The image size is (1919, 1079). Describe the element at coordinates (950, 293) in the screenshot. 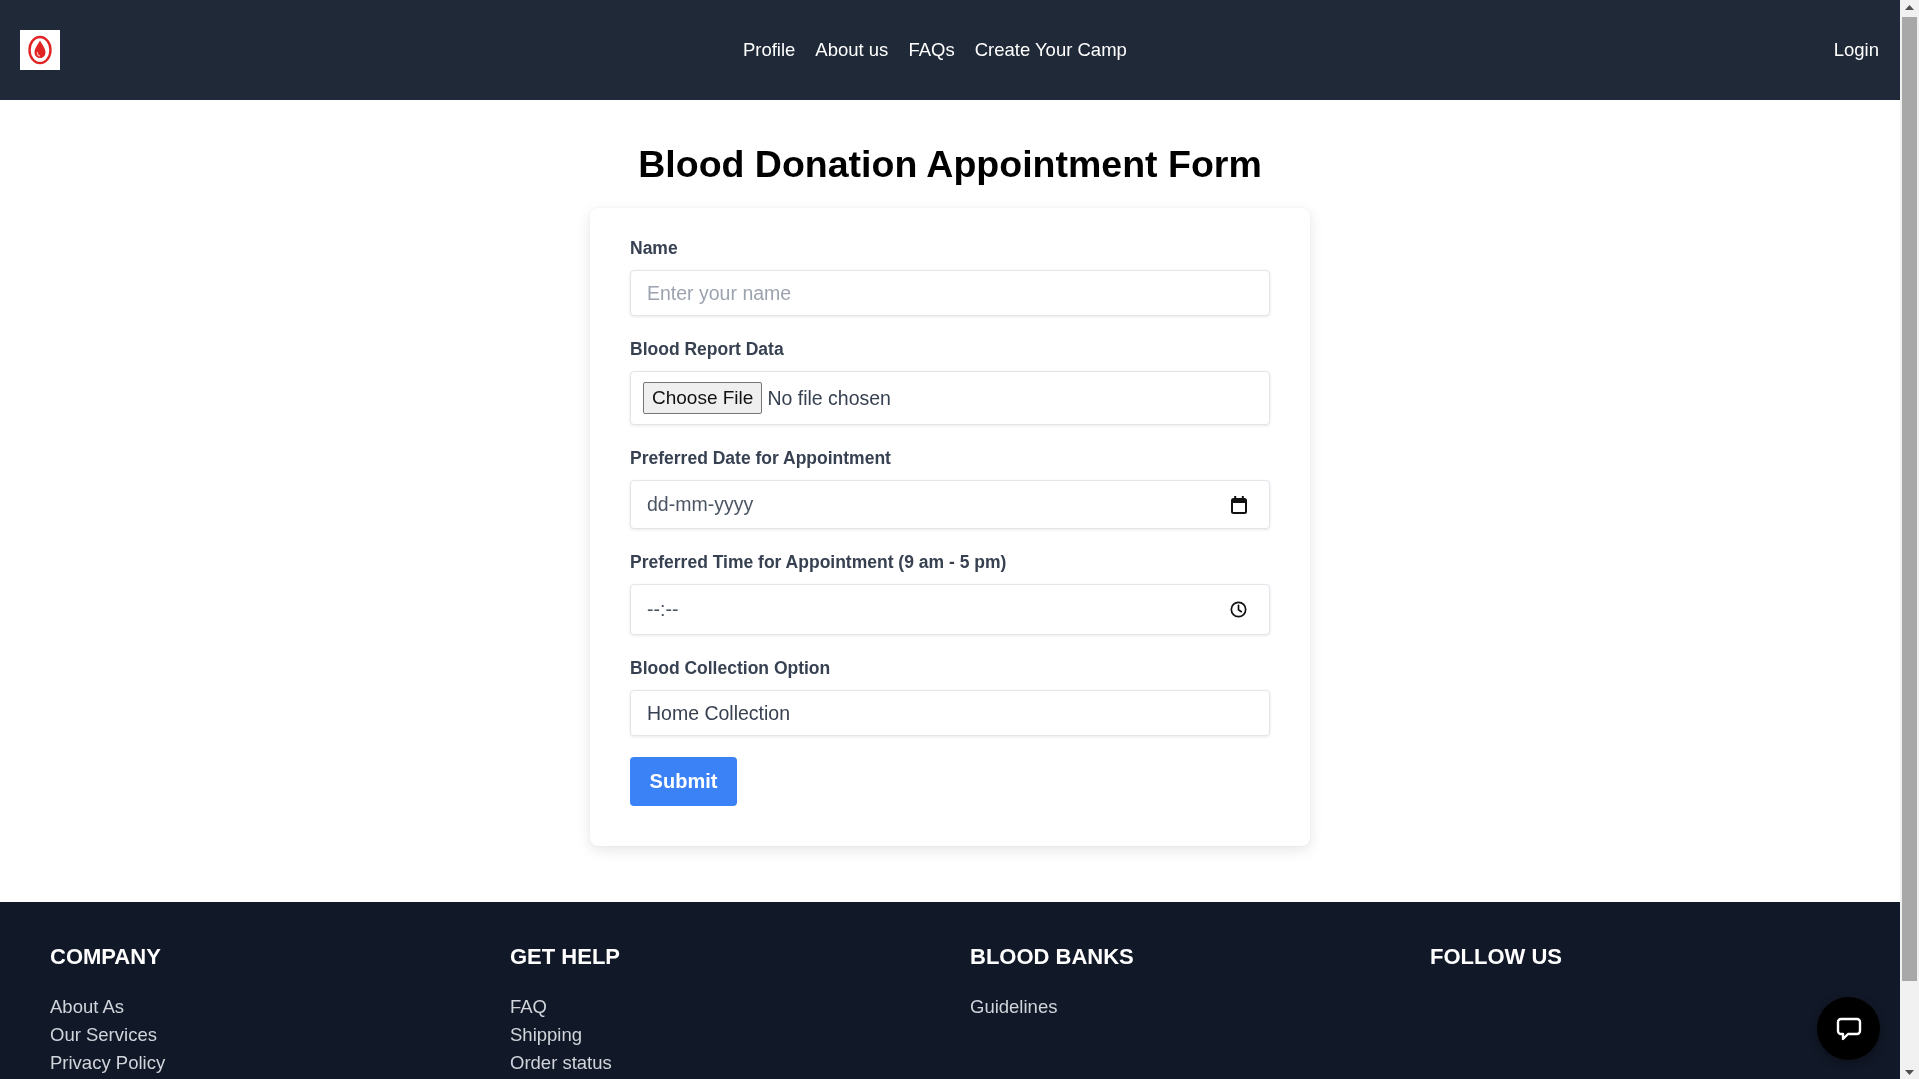

I see `text-field: Enter your name` at that location.